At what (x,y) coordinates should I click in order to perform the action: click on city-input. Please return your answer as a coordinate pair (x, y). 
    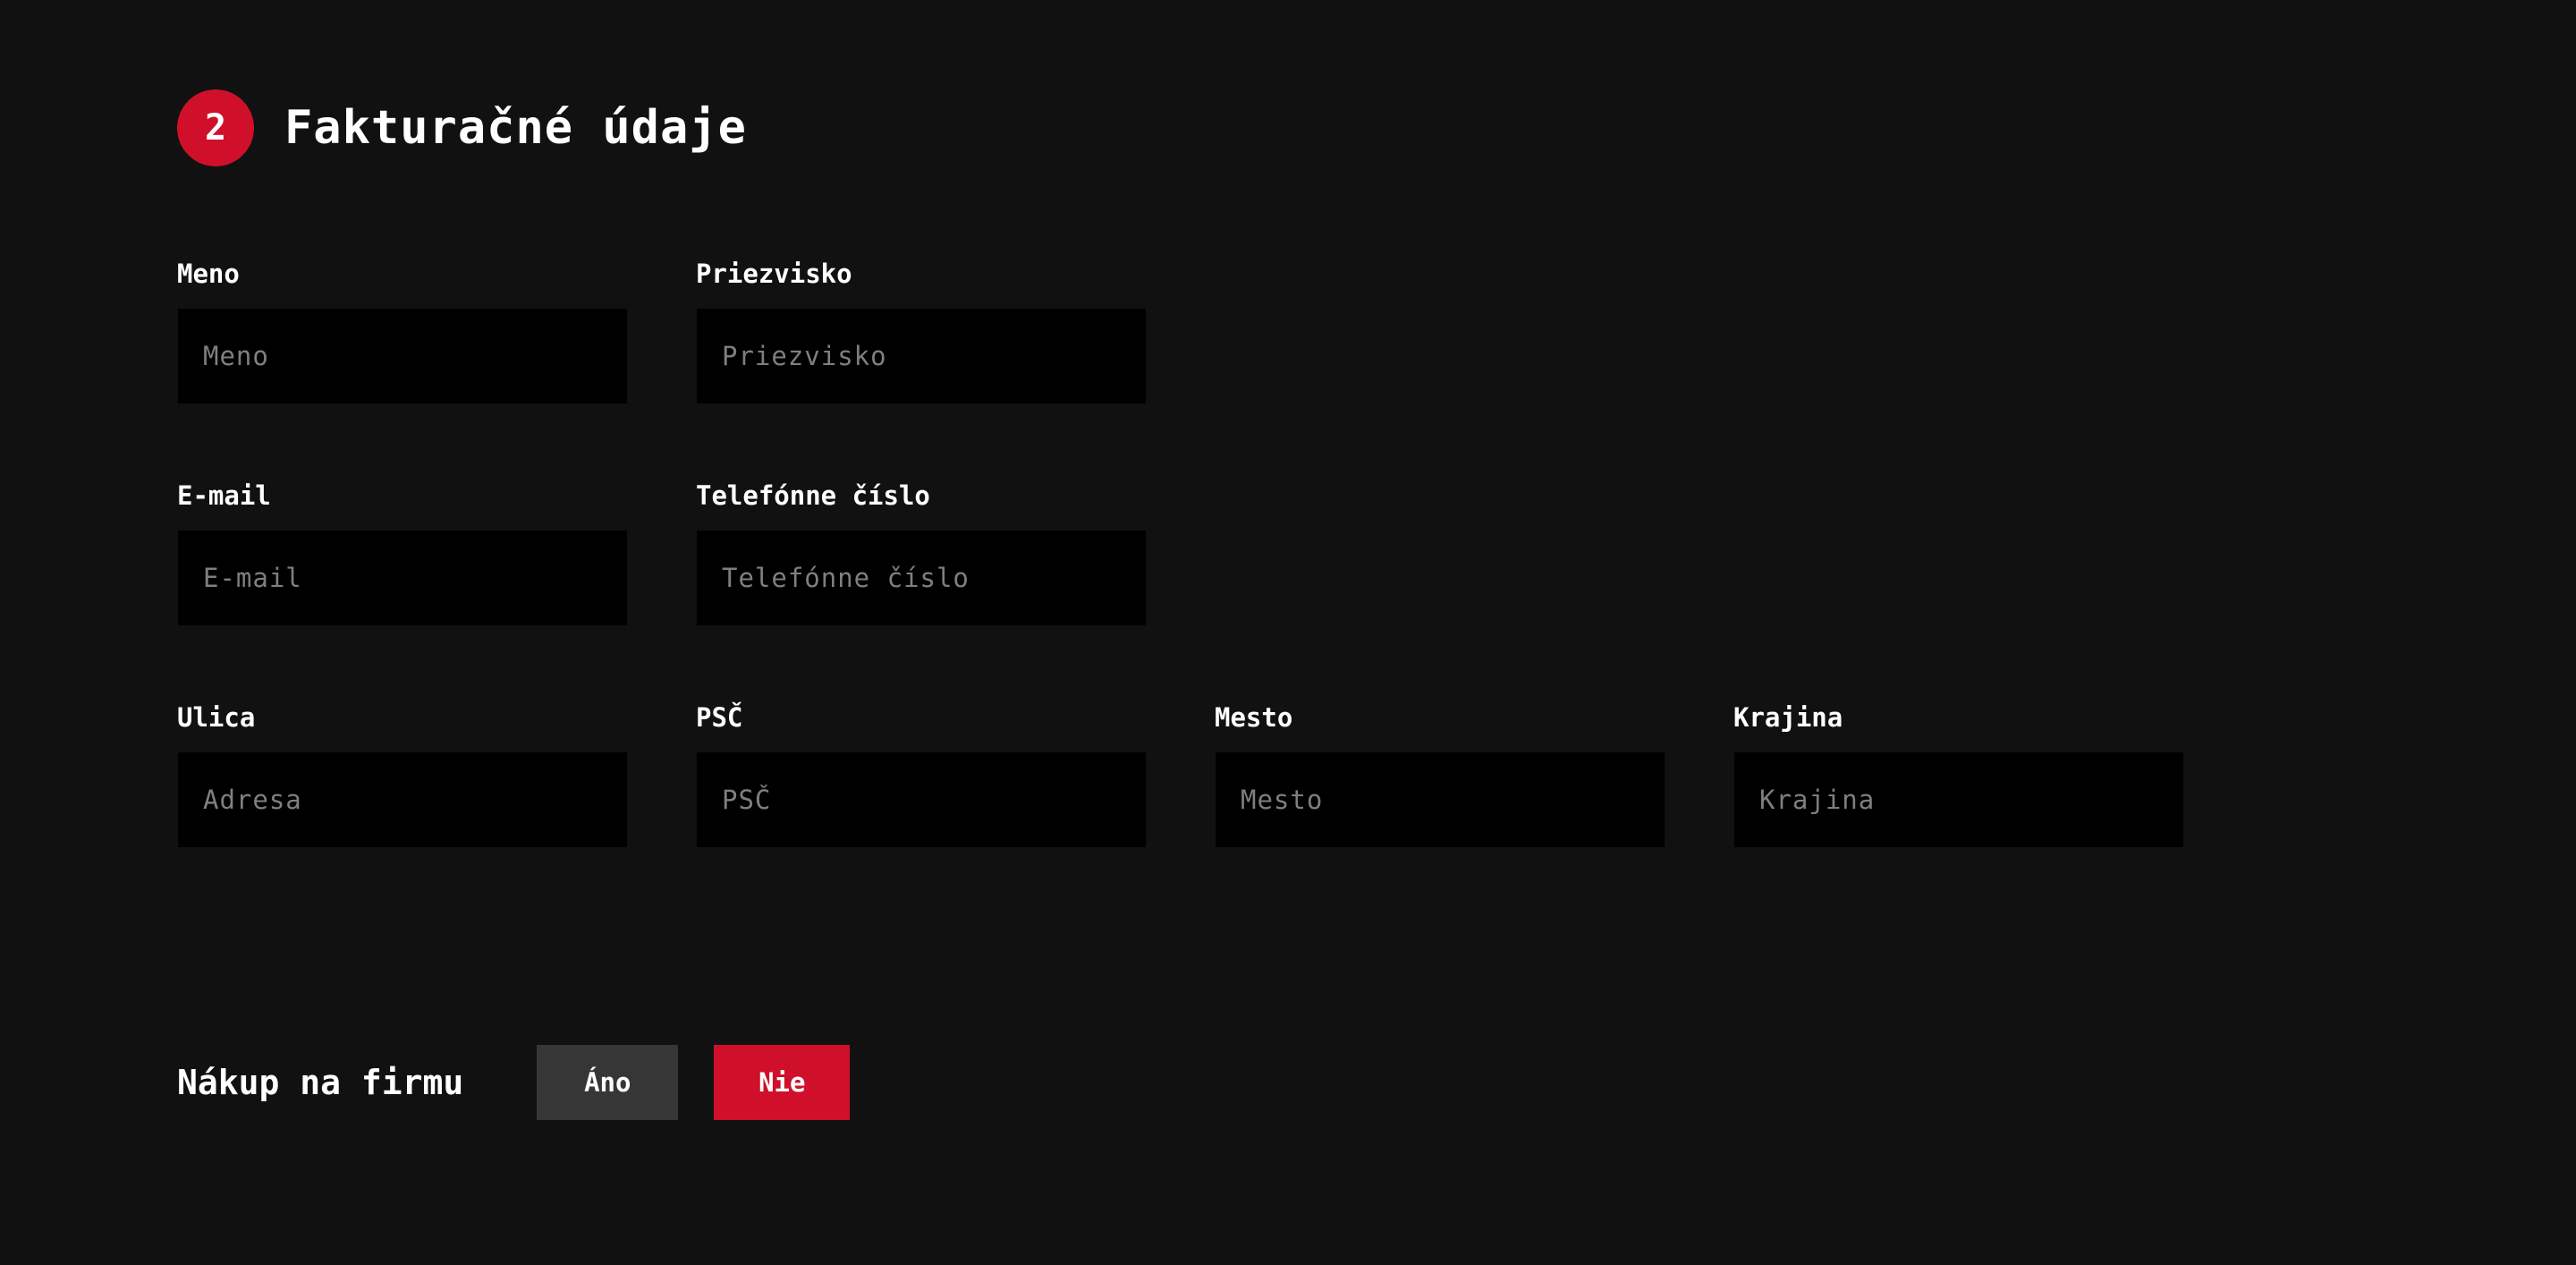
    Looking at the image, I should click on (1440, 799).